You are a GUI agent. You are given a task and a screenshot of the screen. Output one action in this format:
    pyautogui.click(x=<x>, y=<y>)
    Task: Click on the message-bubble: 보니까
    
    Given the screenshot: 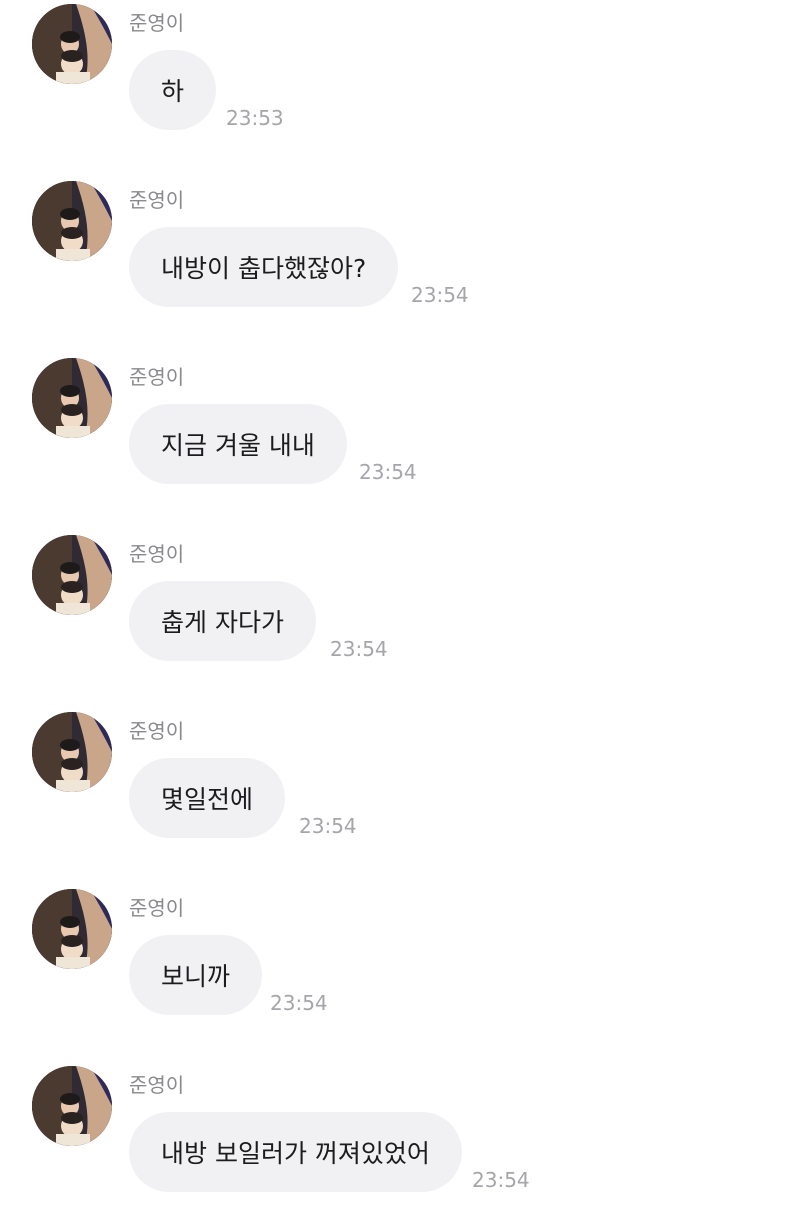 What is the action you would take?
    pyautogui.click(x=196, y=975)
    